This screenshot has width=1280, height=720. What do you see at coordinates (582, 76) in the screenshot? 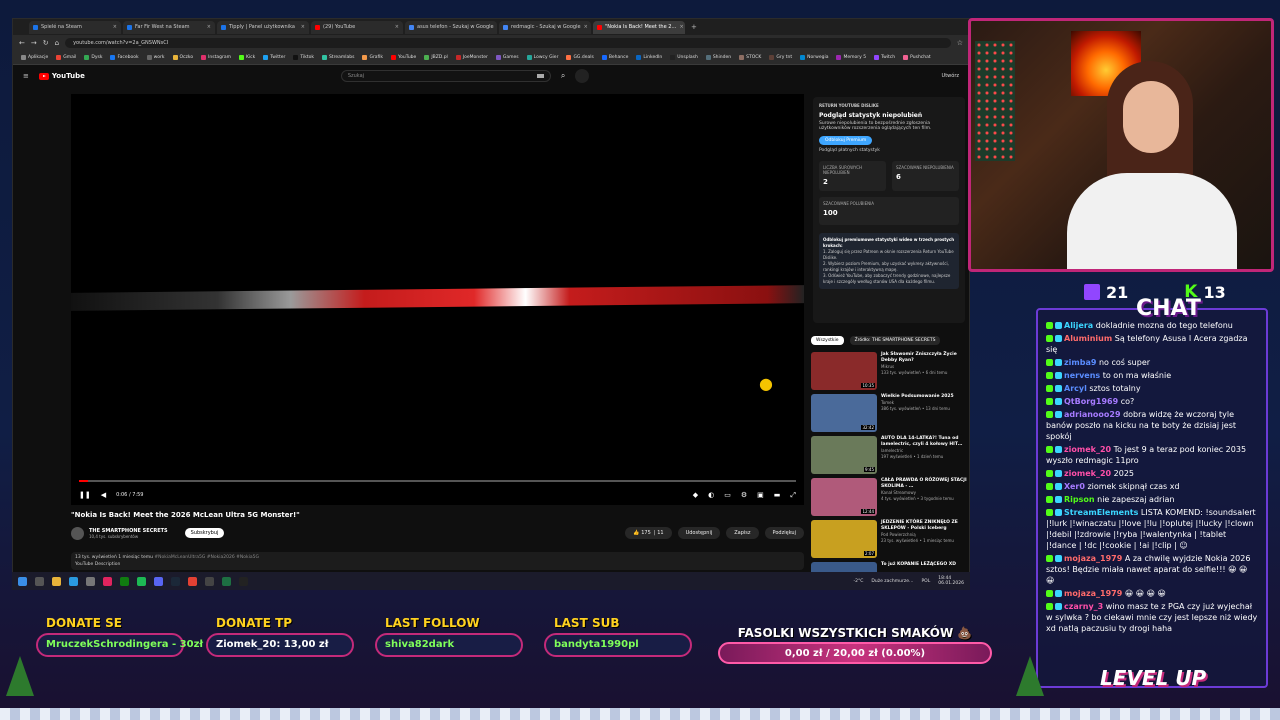
I see `microphone-icon` at bounding box center [582, 76].